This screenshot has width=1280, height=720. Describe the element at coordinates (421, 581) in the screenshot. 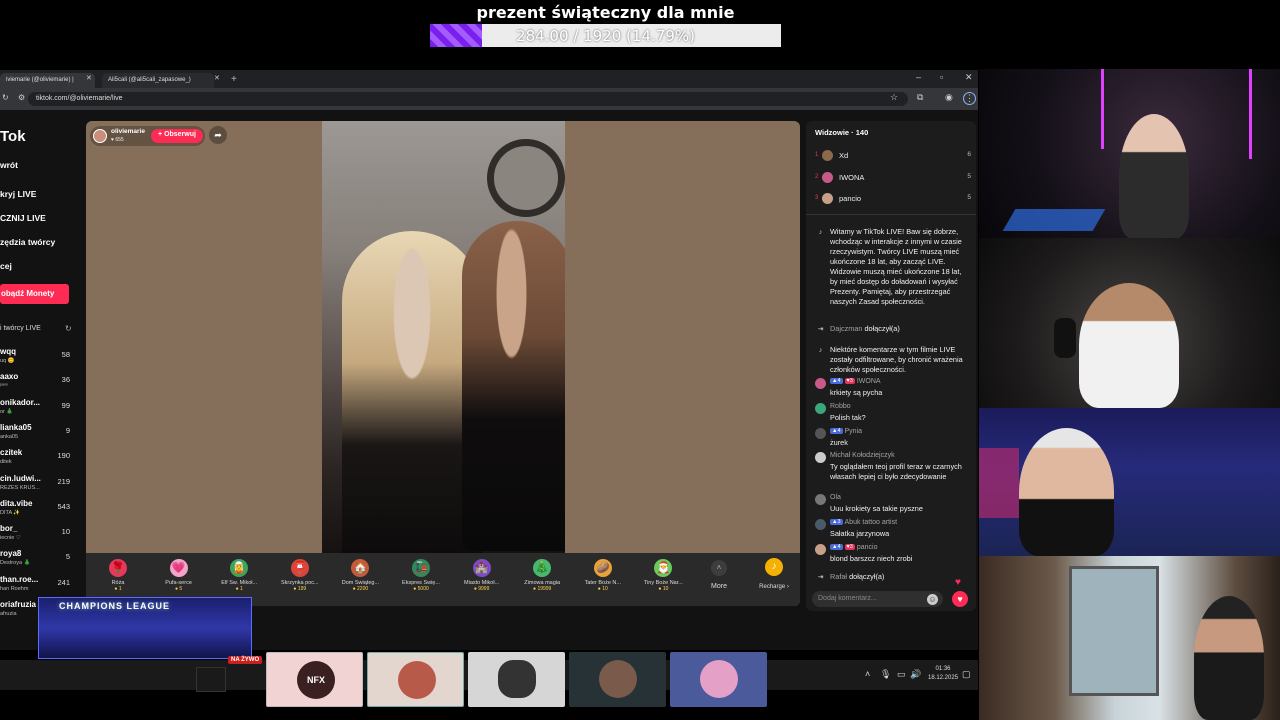

I see `gift-item: 🚂 Ekspres Świę... ● 5000` at that location.